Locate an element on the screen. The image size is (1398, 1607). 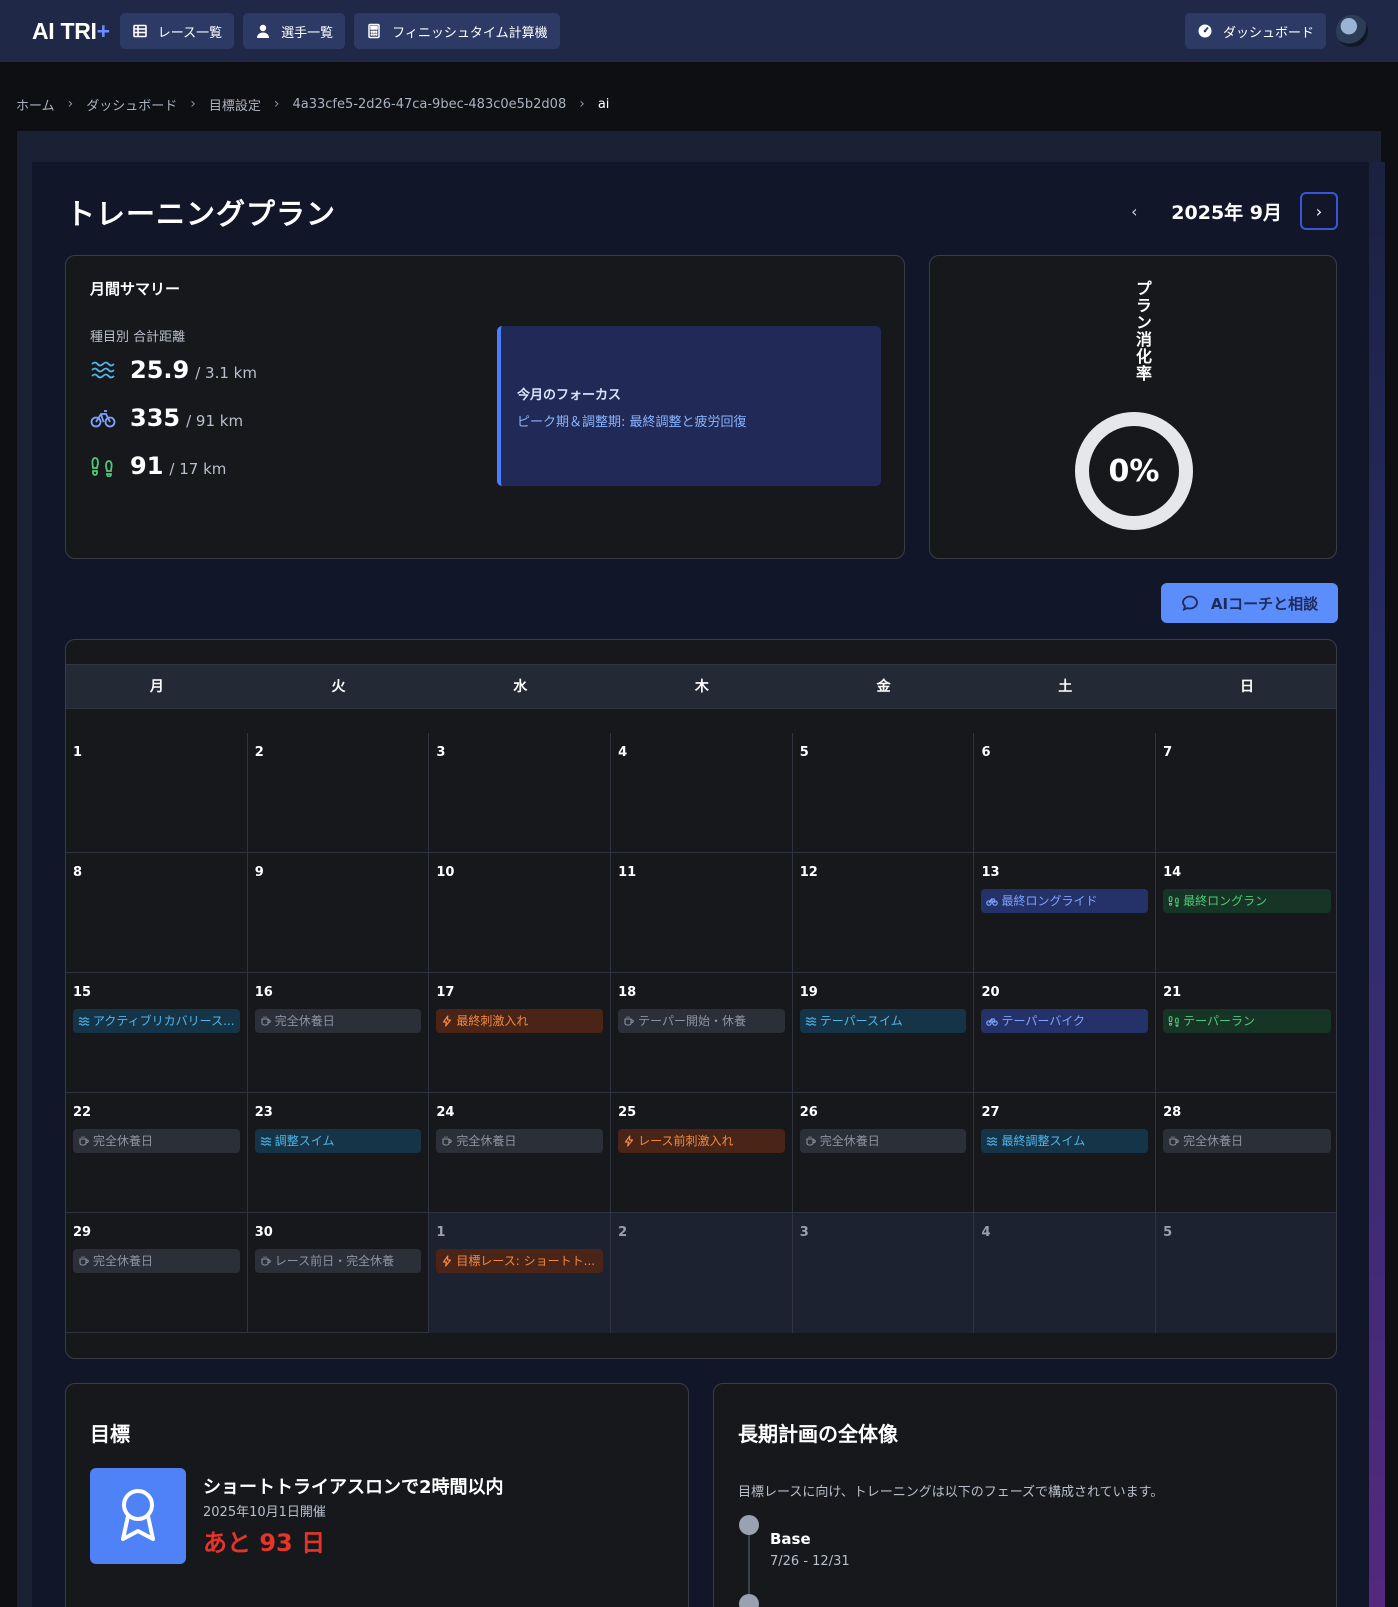
calendar-day: 14 最終ロングラン is located at coordinates (1246, 913).